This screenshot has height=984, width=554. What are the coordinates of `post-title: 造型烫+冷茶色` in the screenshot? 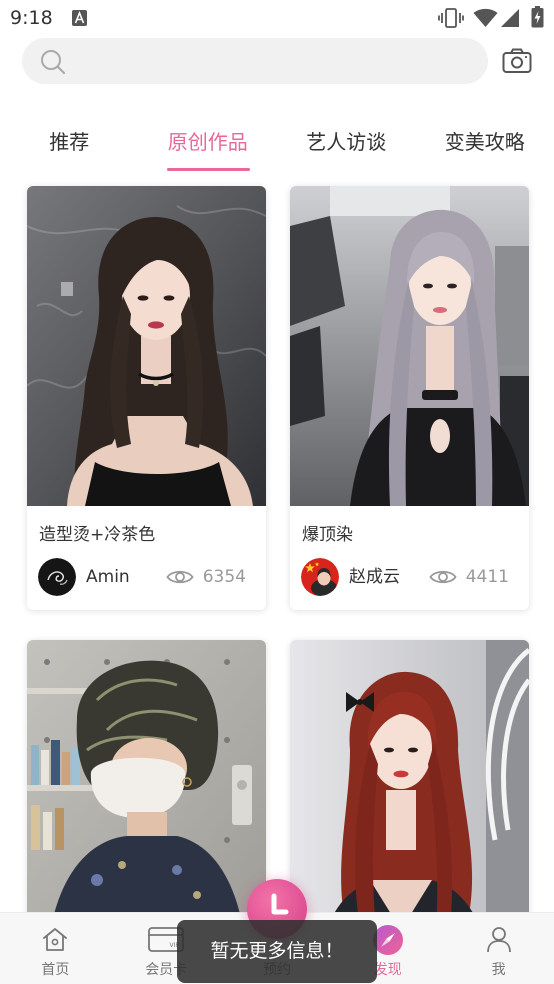 It's located at (97, 535).